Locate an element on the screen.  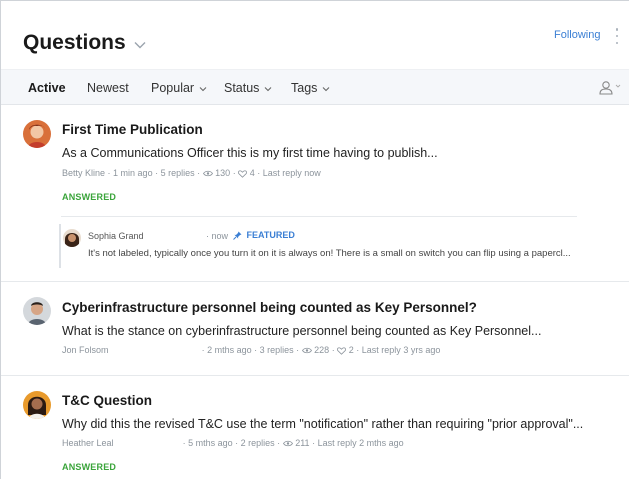
like-count: 4 is located at coordinates (252, 173).